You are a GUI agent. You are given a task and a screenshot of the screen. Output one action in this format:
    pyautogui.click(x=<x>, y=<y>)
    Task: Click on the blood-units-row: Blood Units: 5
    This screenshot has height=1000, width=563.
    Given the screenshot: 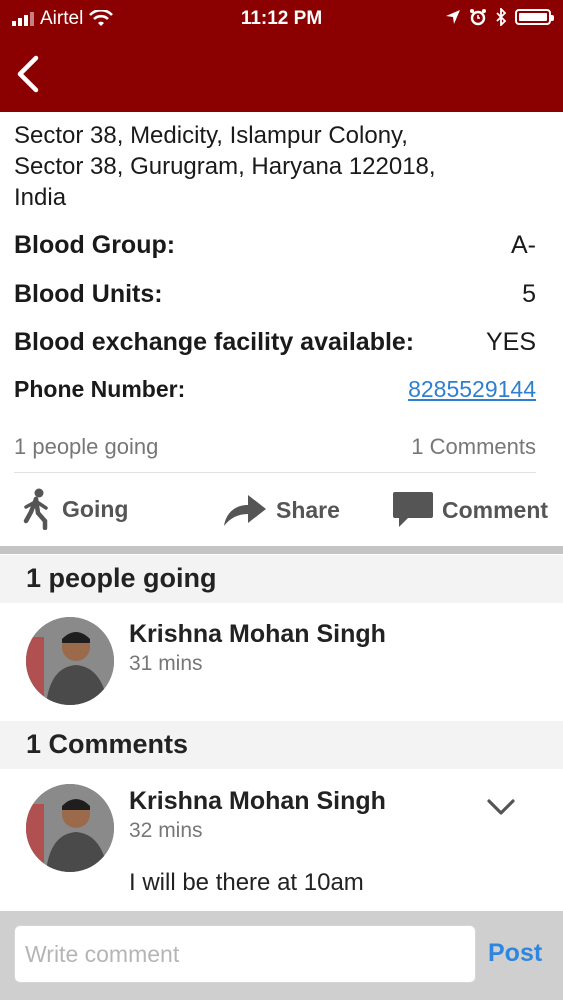 What is the action you would take?
    pyautogui.click(x=275, y=294)
    